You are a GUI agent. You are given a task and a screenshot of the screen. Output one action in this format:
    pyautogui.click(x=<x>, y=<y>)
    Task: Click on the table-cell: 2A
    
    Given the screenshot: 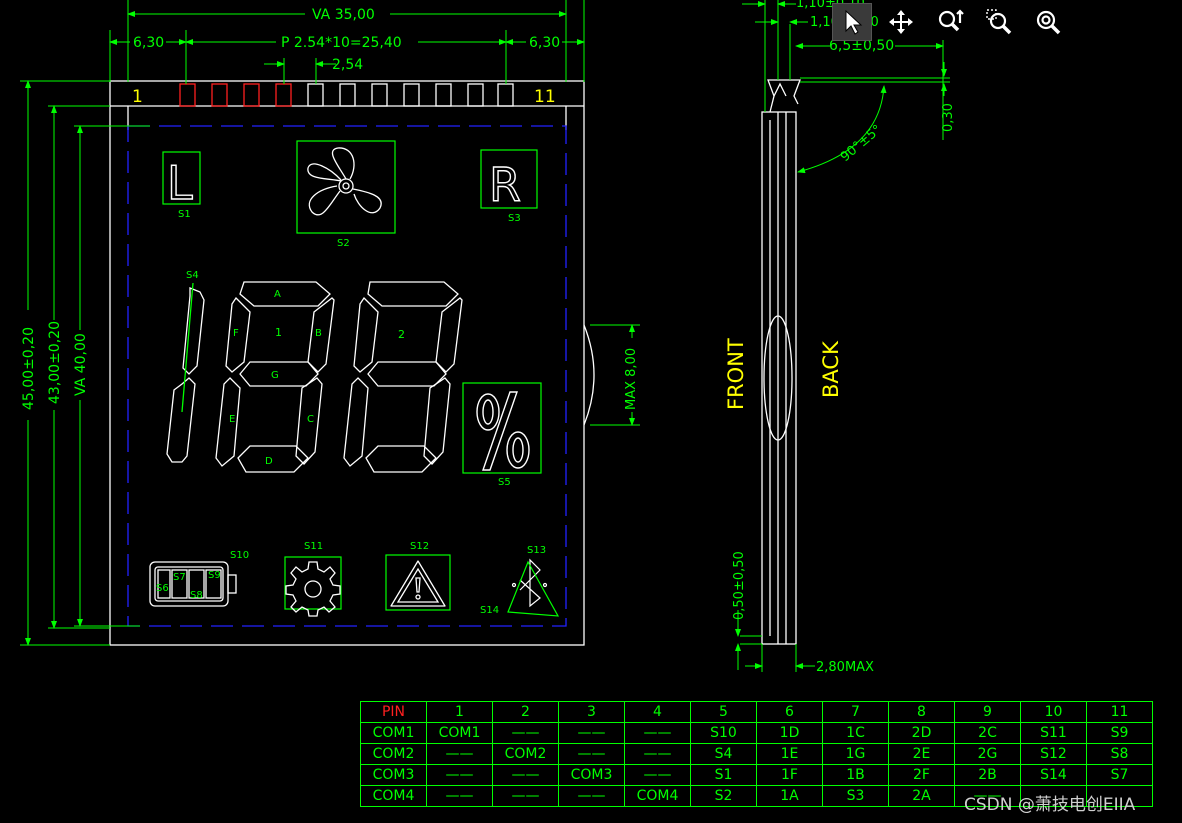 What is the action you would take?
    pyautogui.click(x=921, y=796)
    